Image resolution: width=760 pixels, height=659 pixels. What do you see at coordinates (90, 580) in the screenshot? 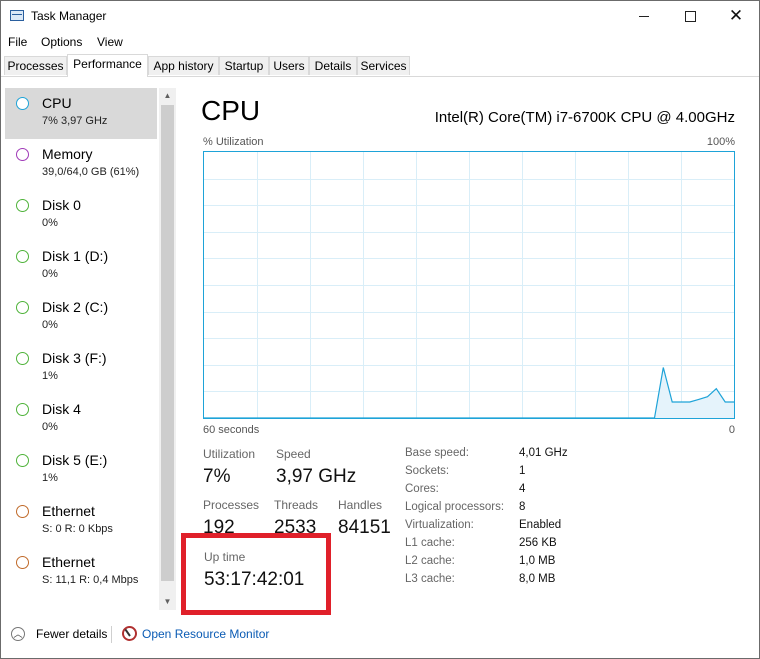
I see `sidebar-item-value: S: 11,1 R: 0,4 Mbps` at bounding box center [90, 580].